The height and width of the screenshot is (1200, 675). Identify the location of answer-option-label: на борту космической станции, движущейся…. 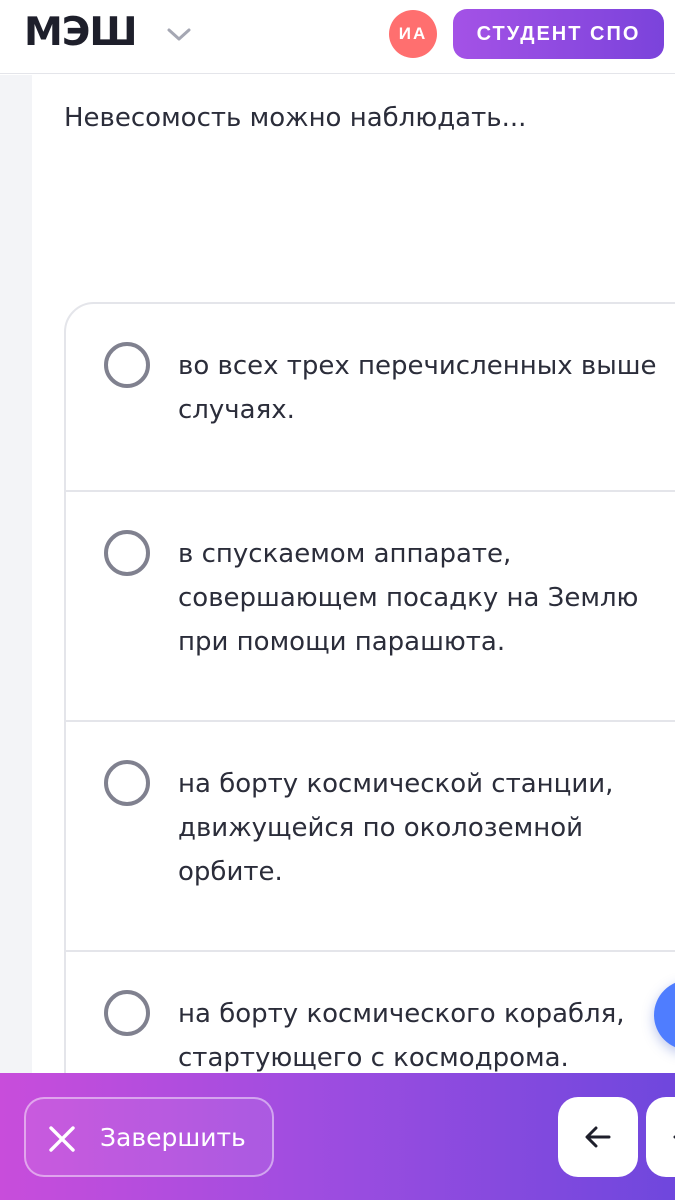
(396, 828).